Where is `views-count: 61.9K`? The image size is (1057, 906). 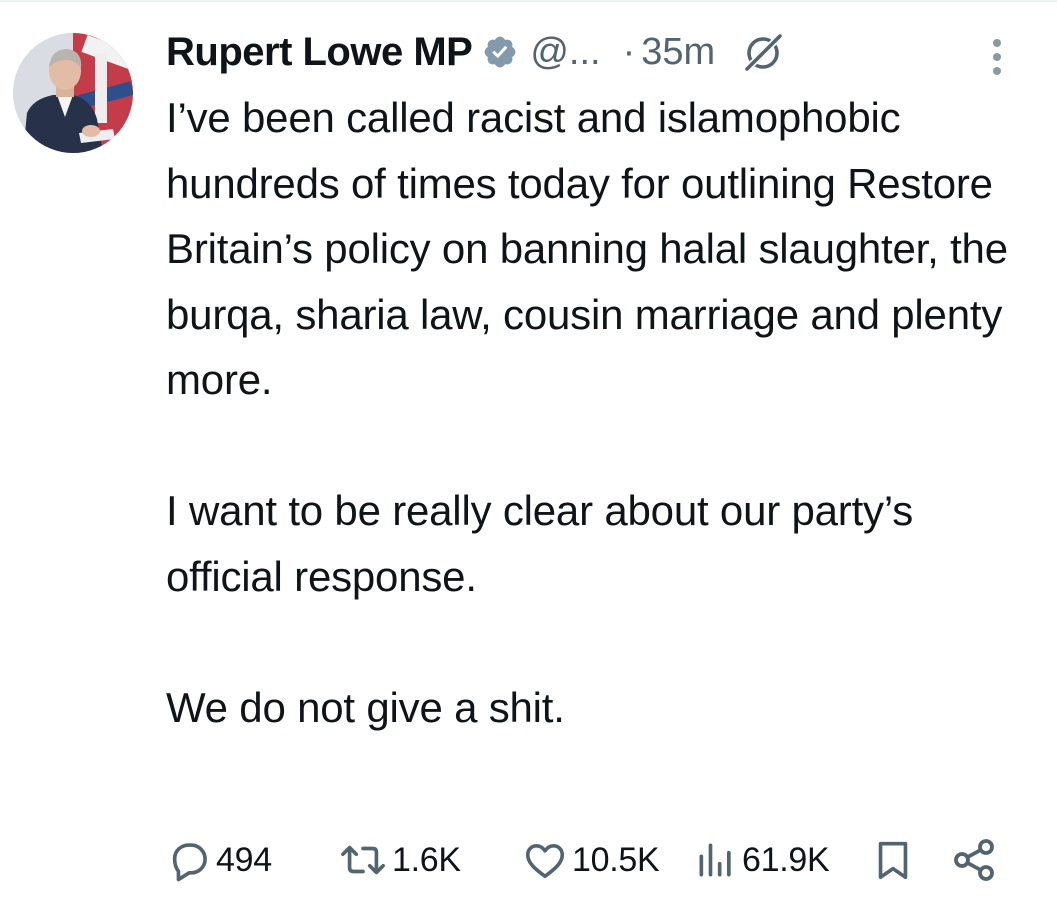 views-count: 61.9K is located at coordinates (786, 859).